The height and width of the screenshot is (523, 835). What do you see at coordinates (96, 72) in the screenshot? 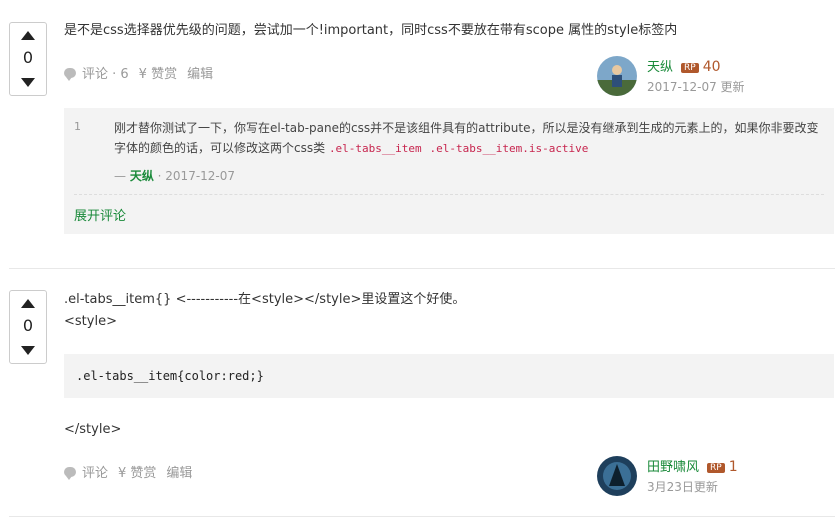
I see `comment-button: 评论 · 6` at bounding box center [96, 72].